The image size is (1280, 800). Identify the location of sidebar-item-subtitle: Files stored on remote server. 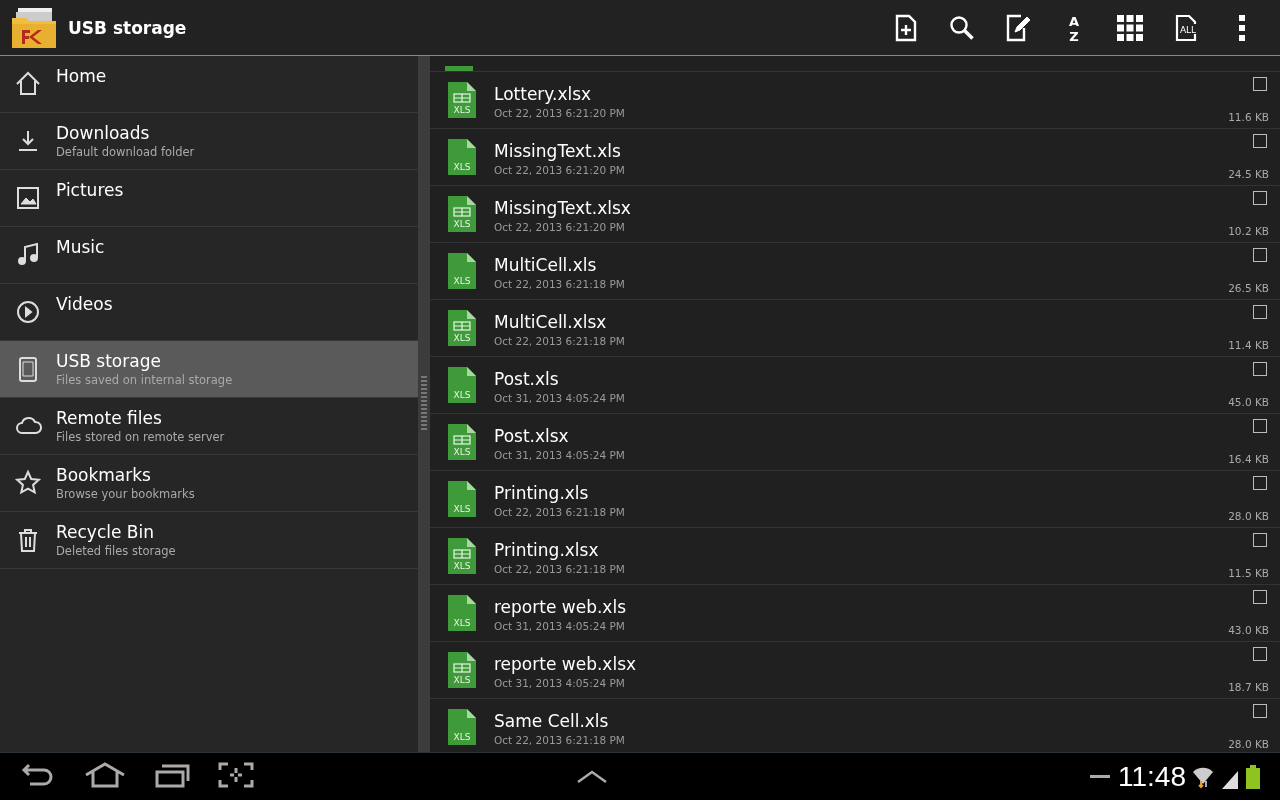
(140, 437).